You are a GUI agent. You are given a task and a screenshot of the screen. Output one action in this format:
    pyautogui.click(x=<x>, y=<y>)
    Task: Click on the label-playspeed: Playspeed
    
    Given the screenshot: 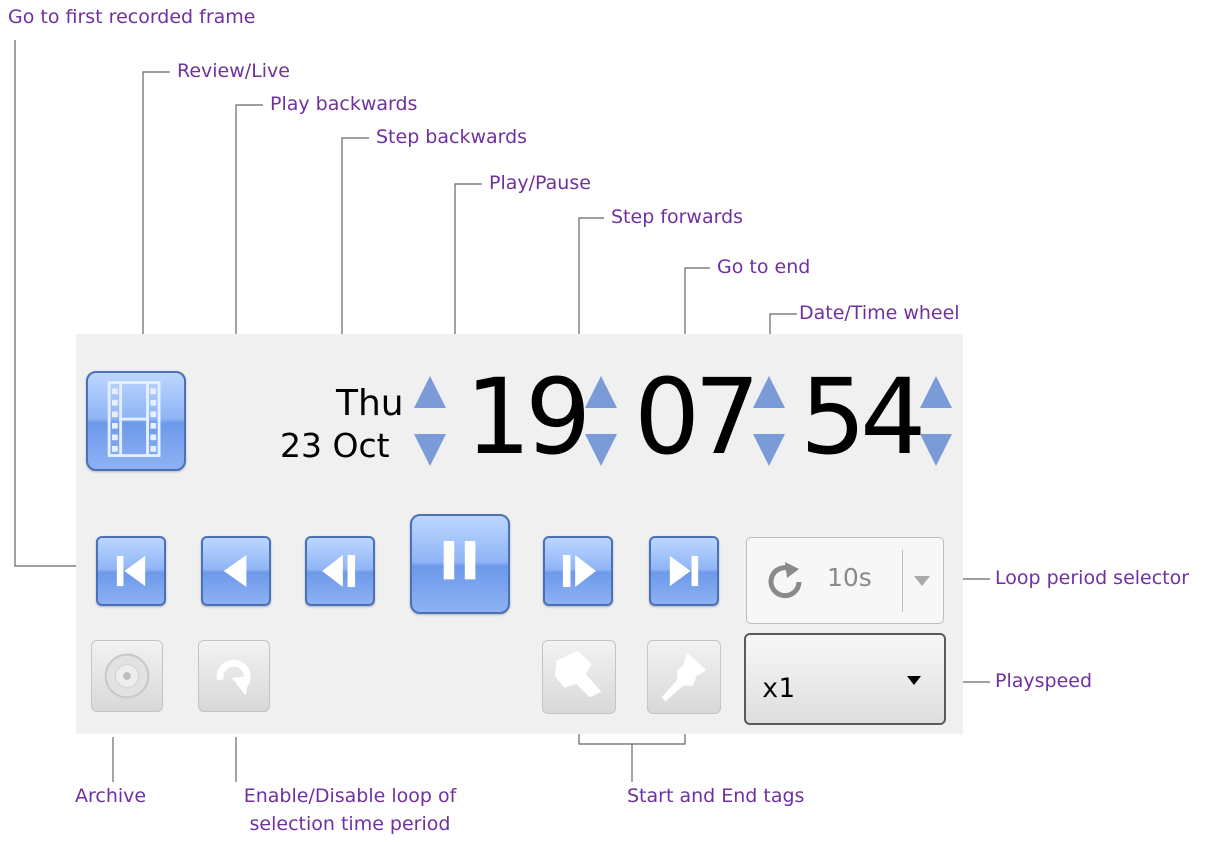 What is the action you would take?
    pyautogui.click(x=1044, y=681)
    